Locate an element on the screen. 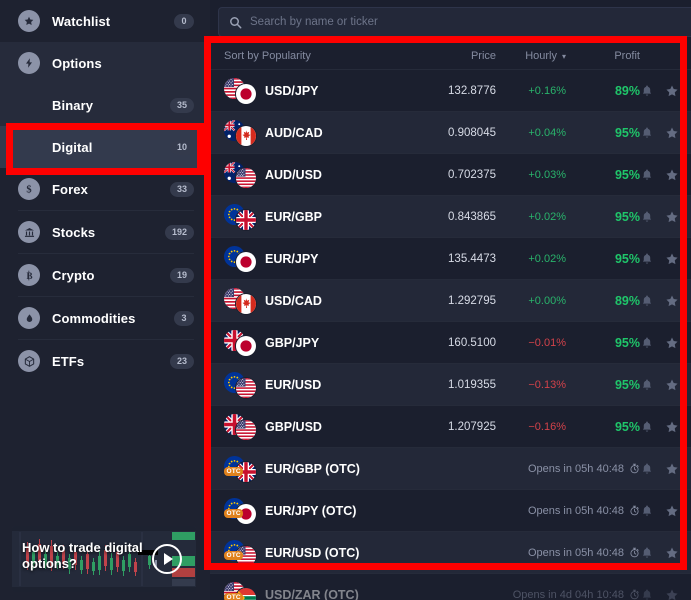 This screenshot has height=600, width=691. sidebar-item-watchlist: Watchlist 0 is located at coordinates (105, 21).